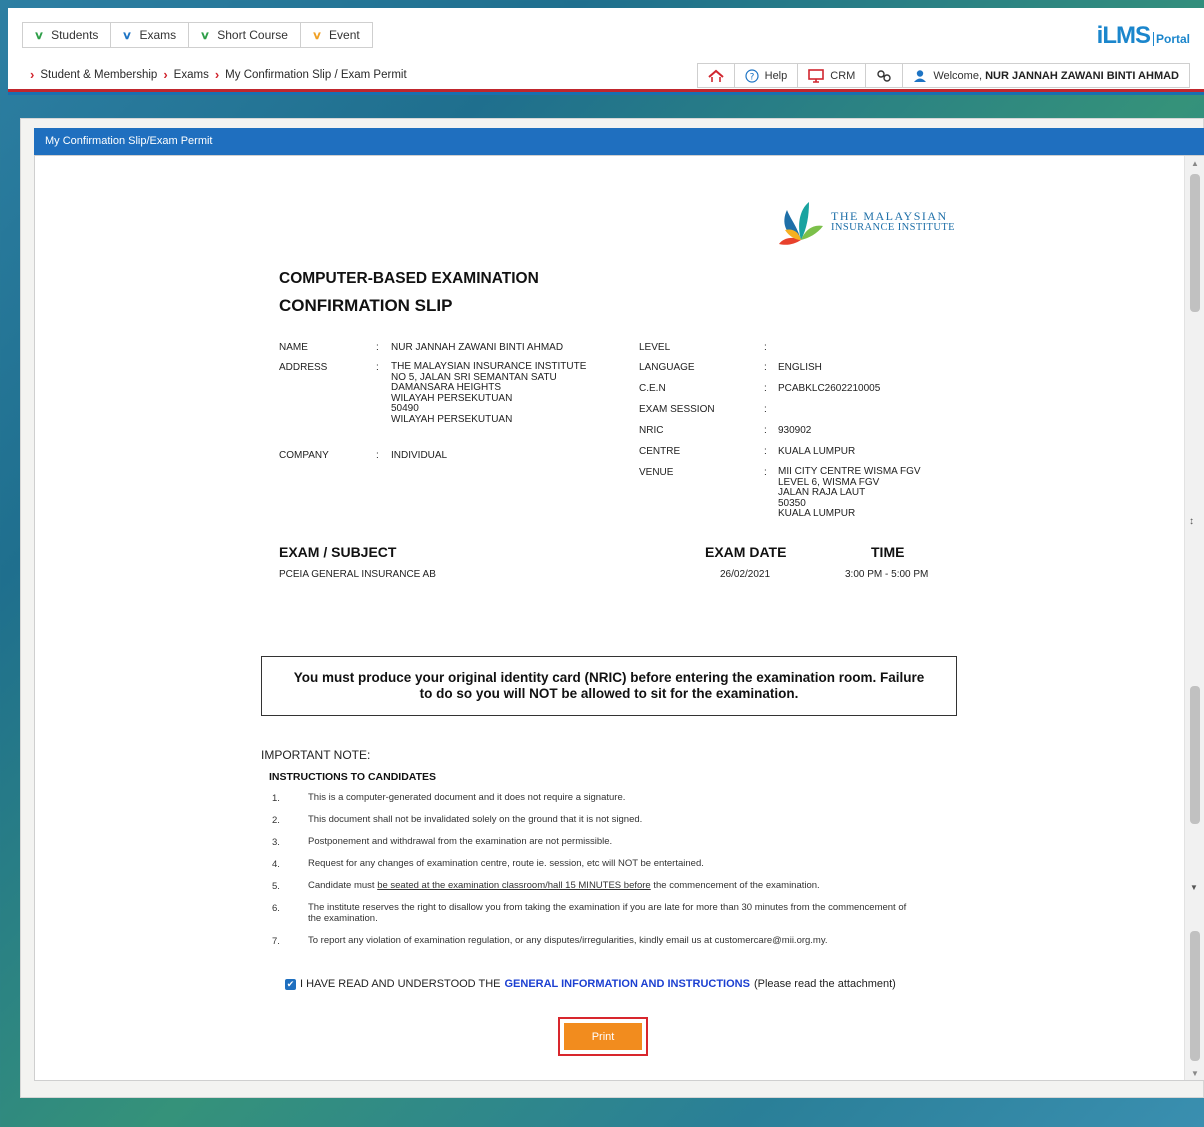 The height and width of the screenshot is (1127, 1204). Describe the element at coordinates (889, 216) in the screenshot. I see `institute-line1: THE MALAYSIAN` at that location.